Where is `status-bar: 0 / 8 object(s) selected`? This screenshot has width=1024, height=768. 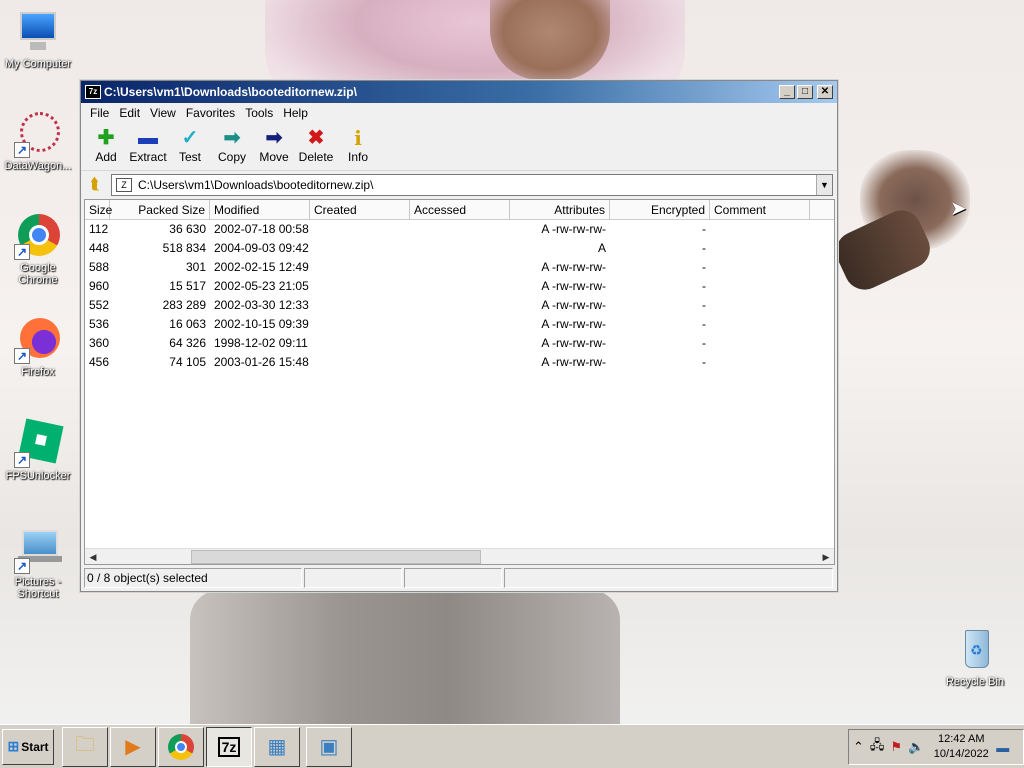 status-bar: 0 / 8 object(s) selected is located at coordinates (459, 578).